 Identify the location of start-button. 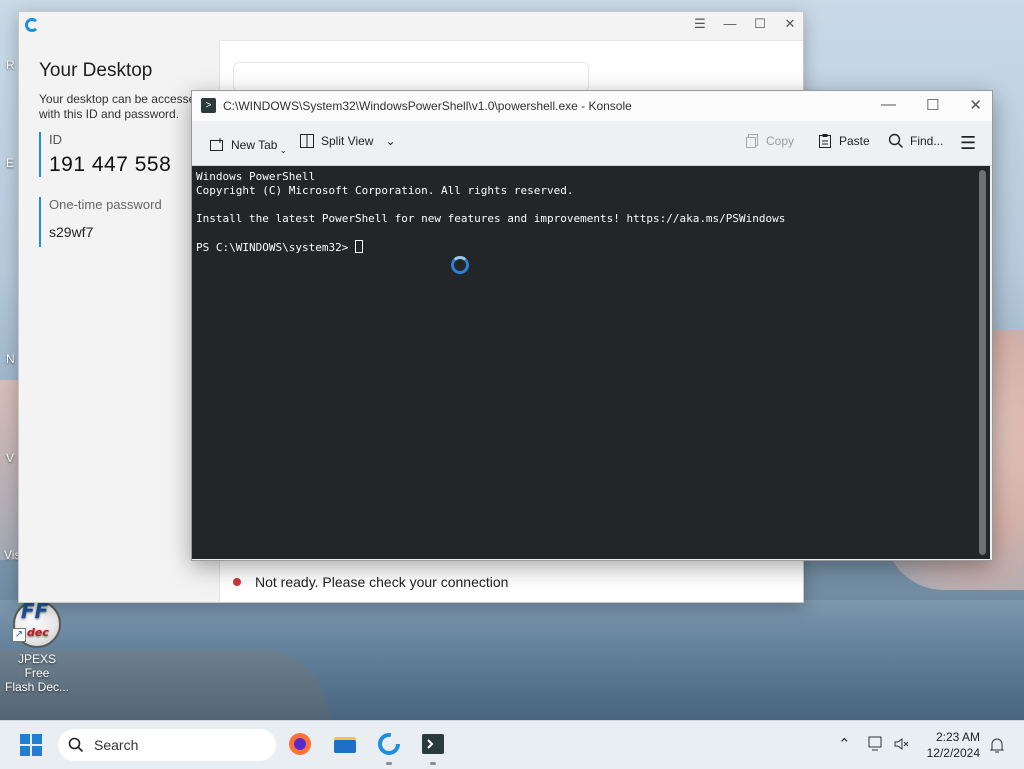
(31, 745).